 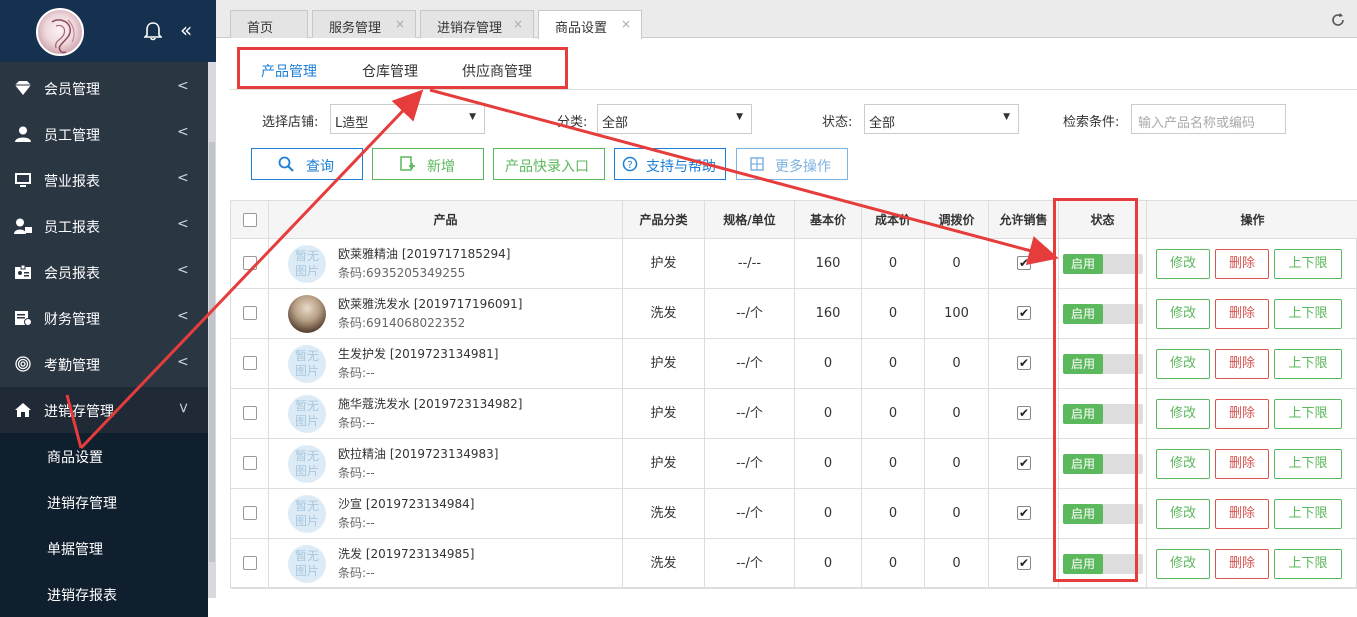 What do you see at coordinates (446, 314) in the screenshot?
I see `product-cell: 欧莱雅洗发水 [2019717196091] 条码:6914068022352` at bounding box center [446, 314].